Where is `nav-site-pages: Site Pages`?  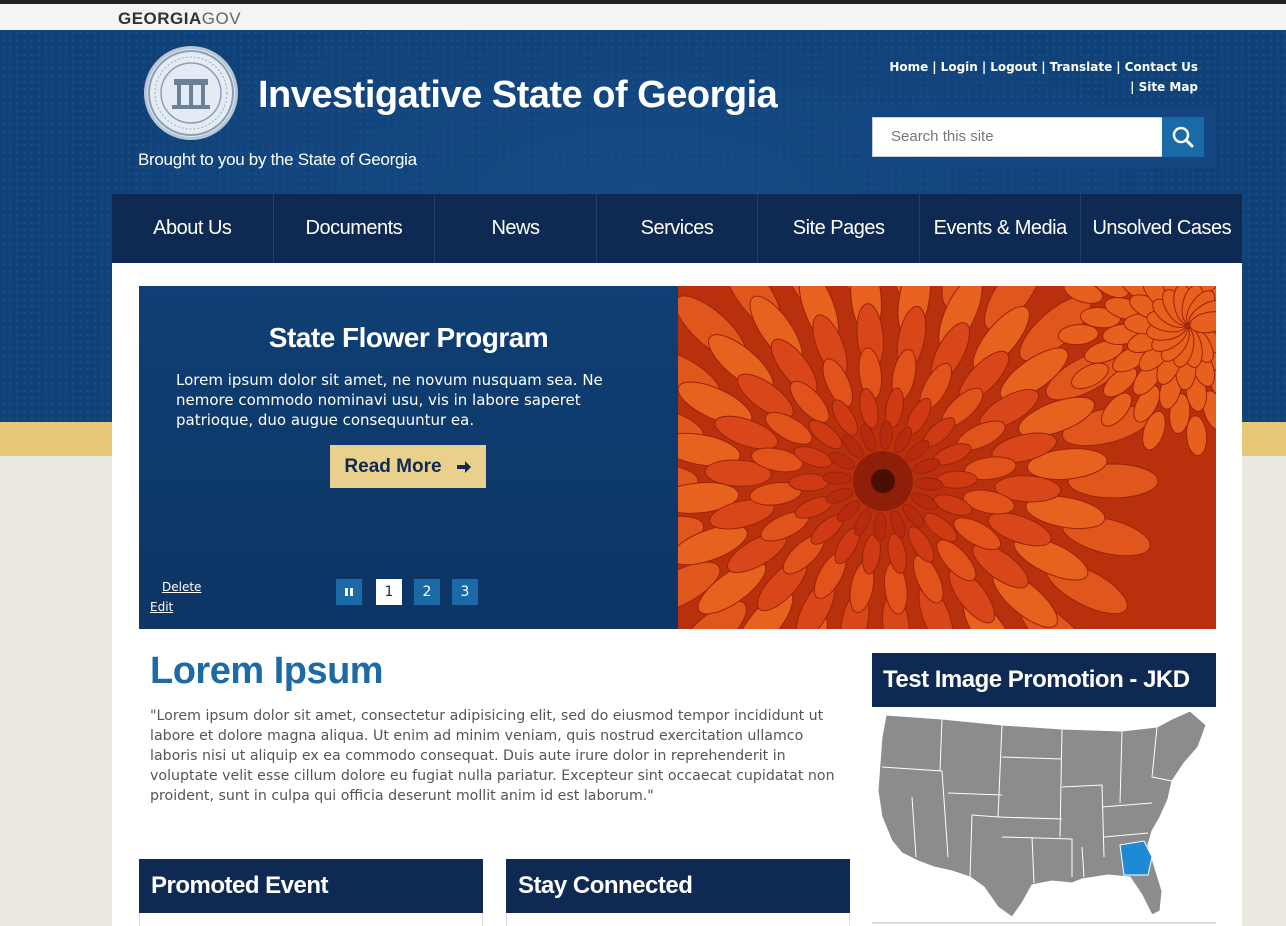 nav-site-pages: Site Pages is located at coordinates (839, 228).